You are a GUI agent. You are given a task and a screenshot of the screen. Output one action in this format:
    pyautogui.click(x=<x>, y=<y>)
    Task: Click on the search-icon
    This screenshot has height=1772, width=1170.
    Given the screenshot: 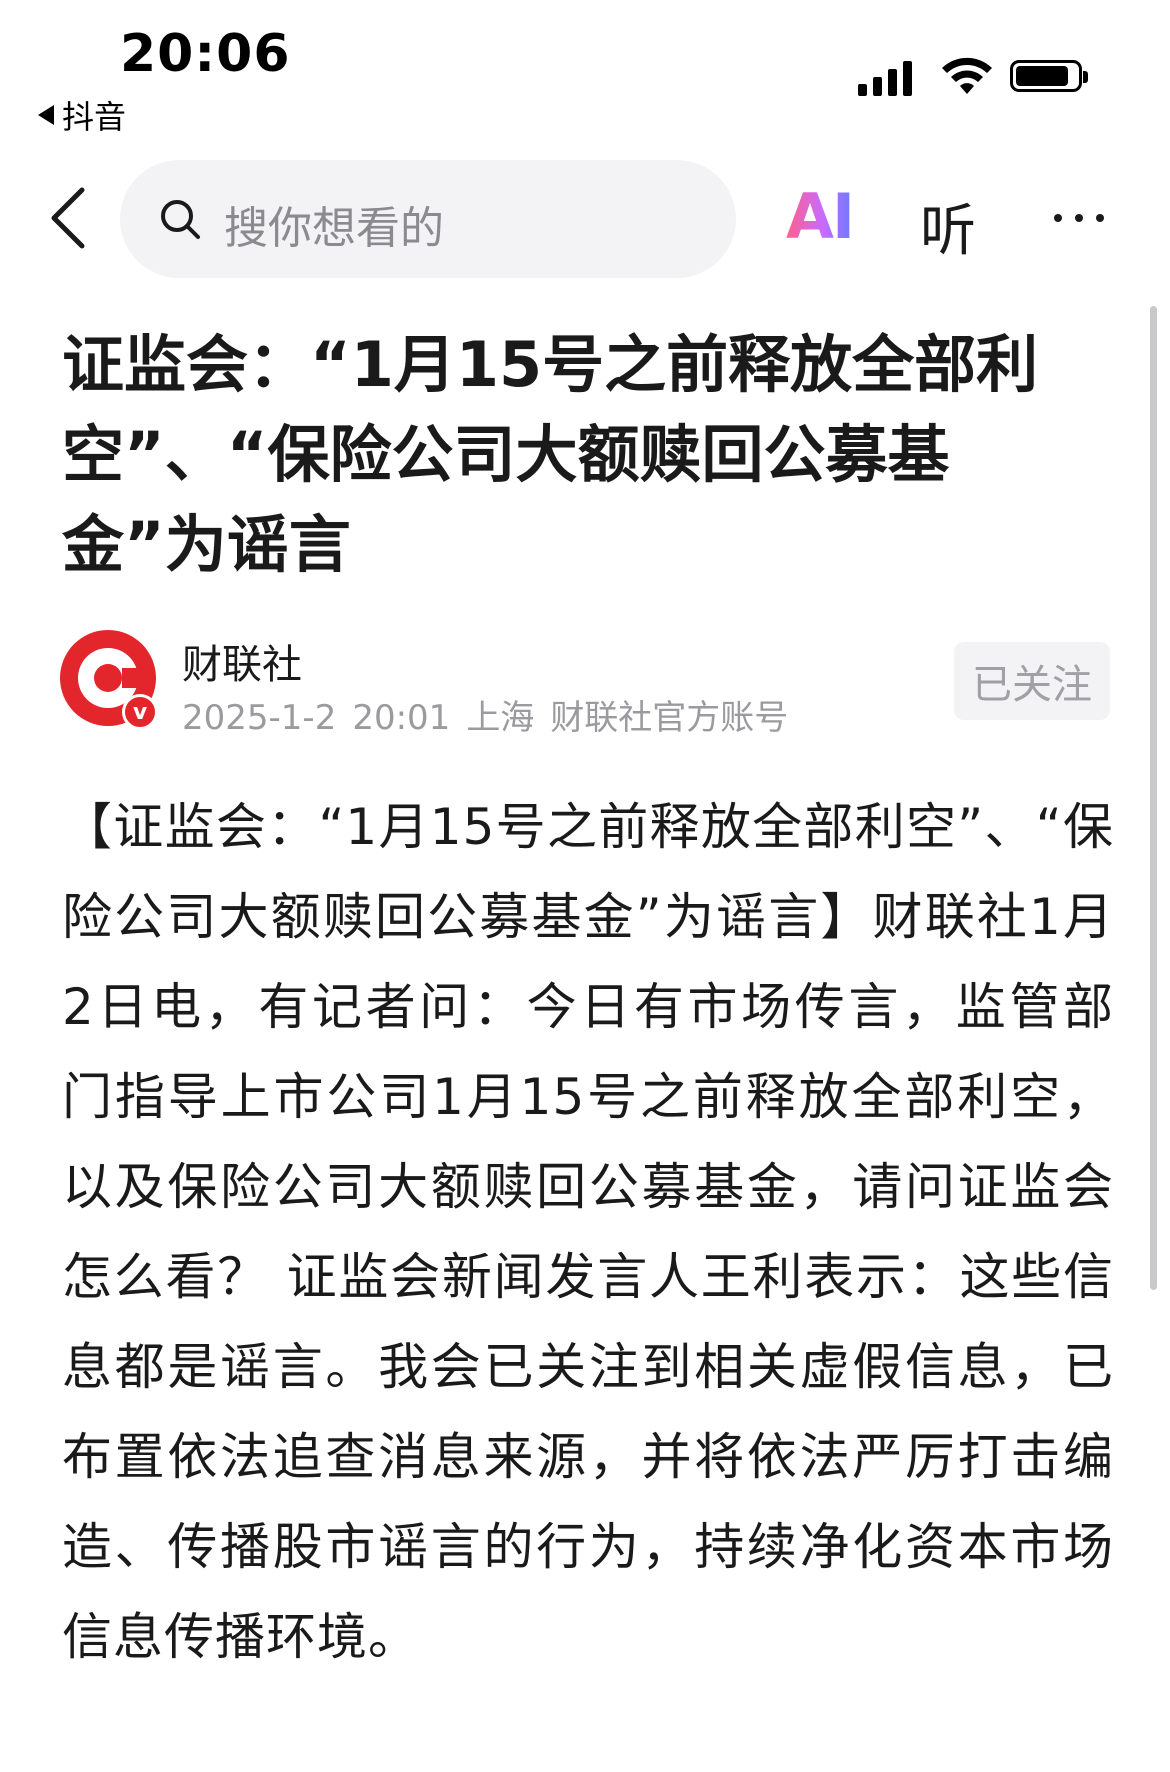 What is the action you would take?
    pyautogui.click(x=180, y=219)
    